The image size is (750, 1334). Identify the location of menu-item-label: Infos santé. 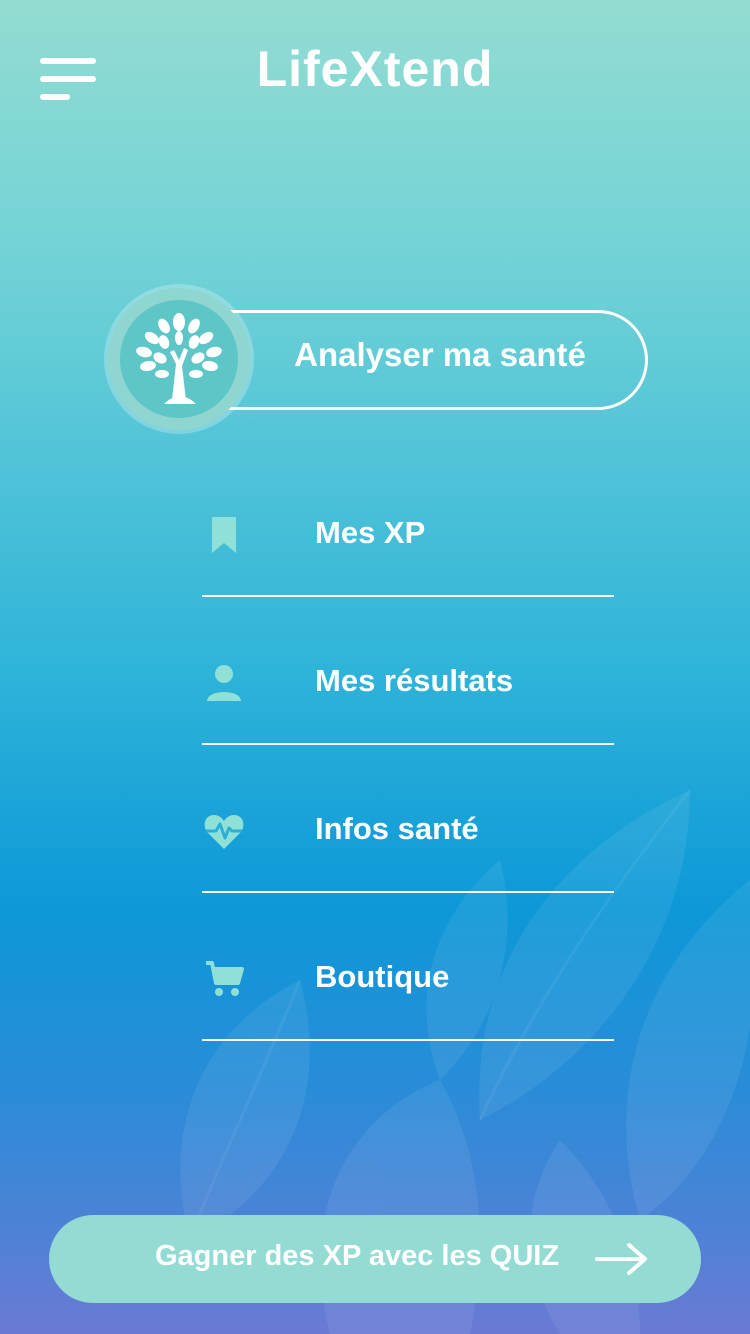
(397, 828).